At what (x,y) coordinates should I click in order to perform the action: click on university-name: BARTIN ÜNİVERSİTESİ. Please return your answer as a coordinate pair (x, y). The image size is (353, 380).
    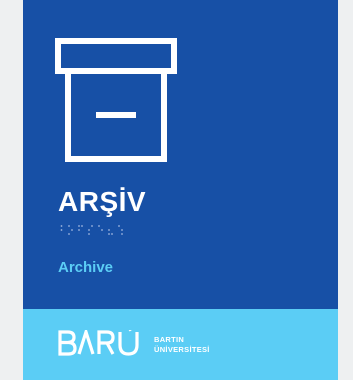
    Looking at the image, I should click on (182, 344).